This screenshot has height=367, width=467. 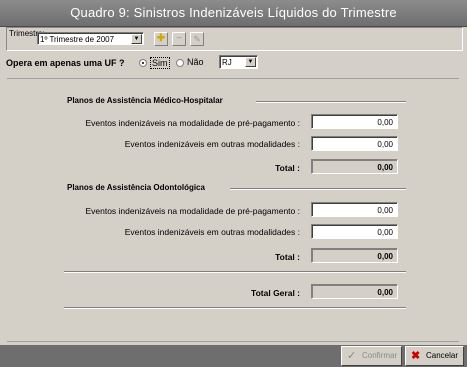 I want to click on section-title-medico: Planos de Assistência Médico-Hospitalar, so click(x=145, y=100).